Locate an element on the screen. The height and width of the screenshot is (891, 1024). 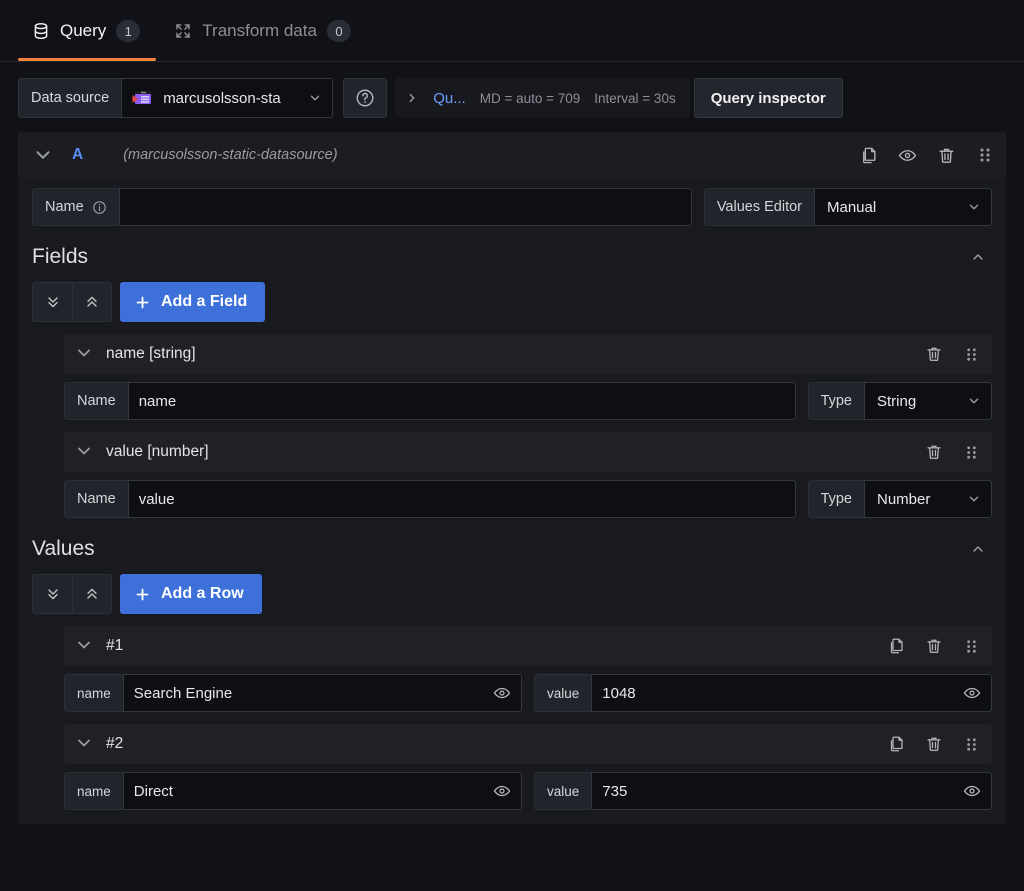
add-row-button: Add a Row is located at coordinates (191, 594).